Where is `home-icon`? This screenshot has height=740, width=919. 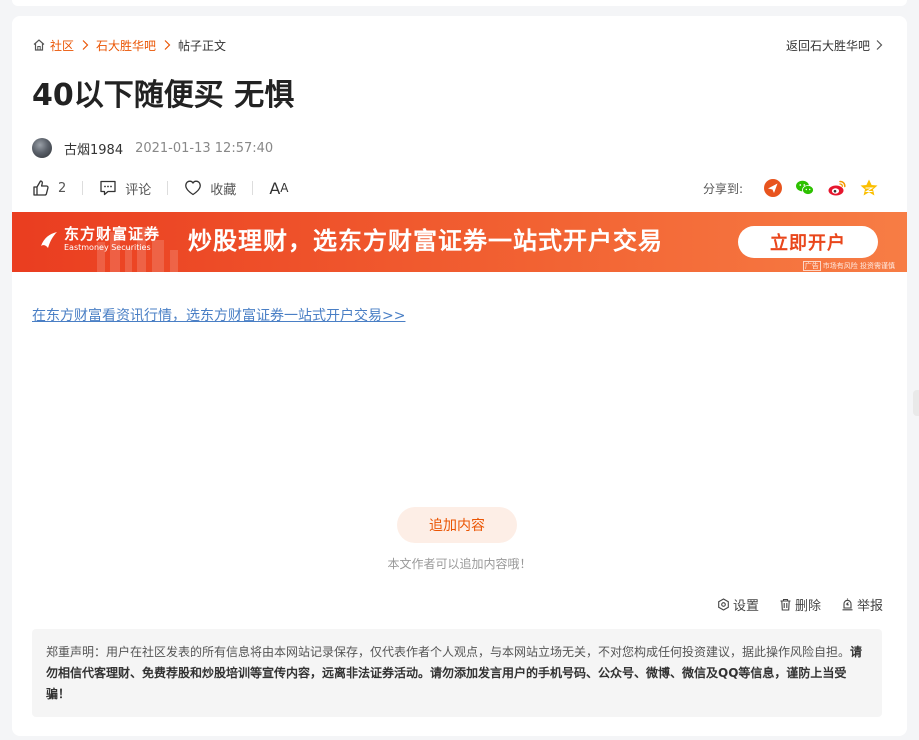
home-icon is located at coordinates (39, 45).